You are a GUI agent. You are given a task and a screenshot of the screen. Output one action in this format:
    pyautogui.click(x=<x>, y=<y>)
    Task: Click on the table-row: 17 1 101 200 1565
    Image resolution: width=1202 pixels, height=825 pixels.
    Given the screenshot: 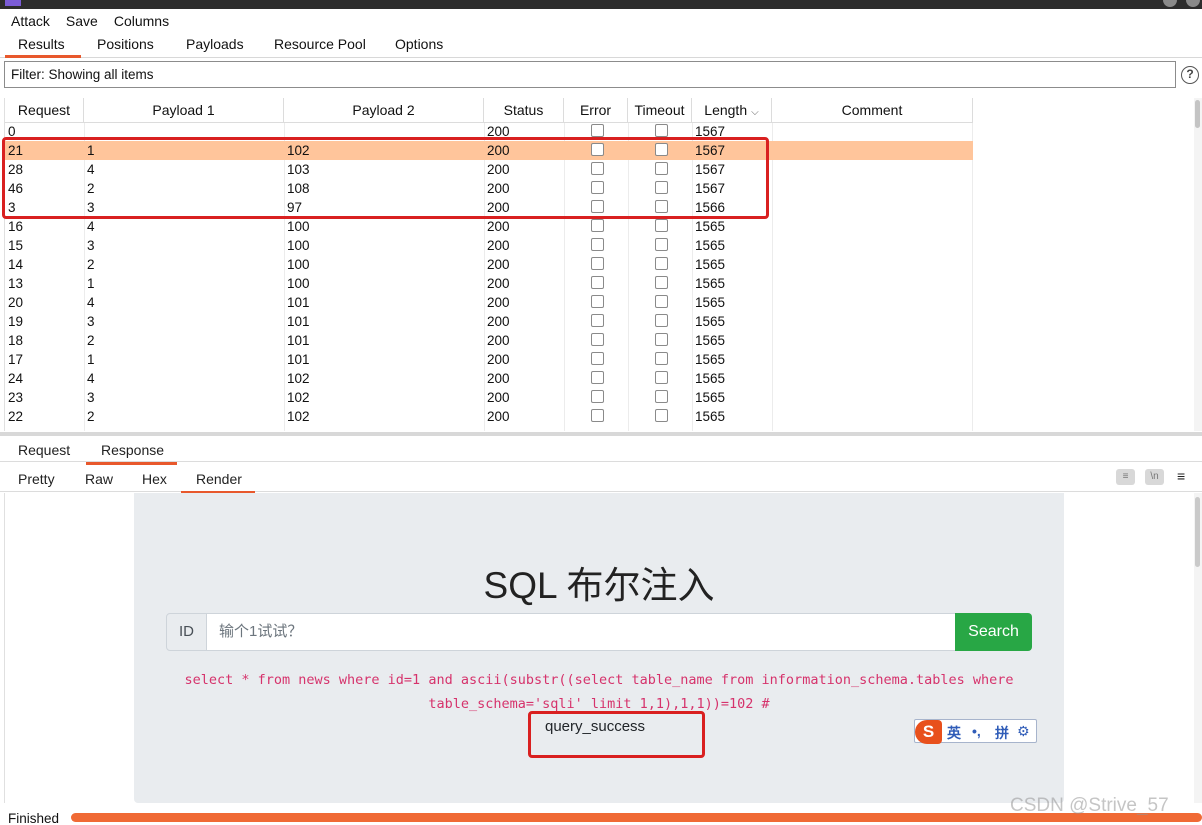 What is the action you would take?
    pyautogui.click(x=489, y=359)
    